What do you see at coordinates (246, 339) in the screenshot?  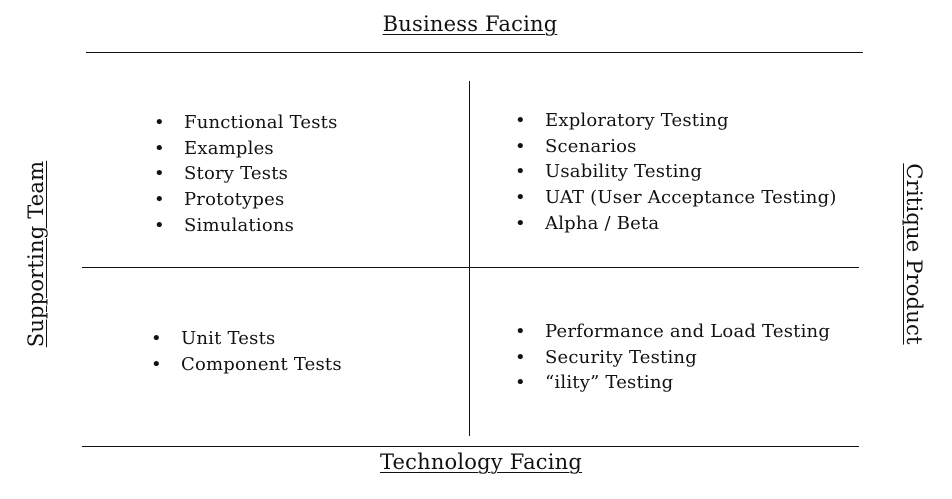 I see `list-item: Unit Tests` at bounding box center [246, 339].